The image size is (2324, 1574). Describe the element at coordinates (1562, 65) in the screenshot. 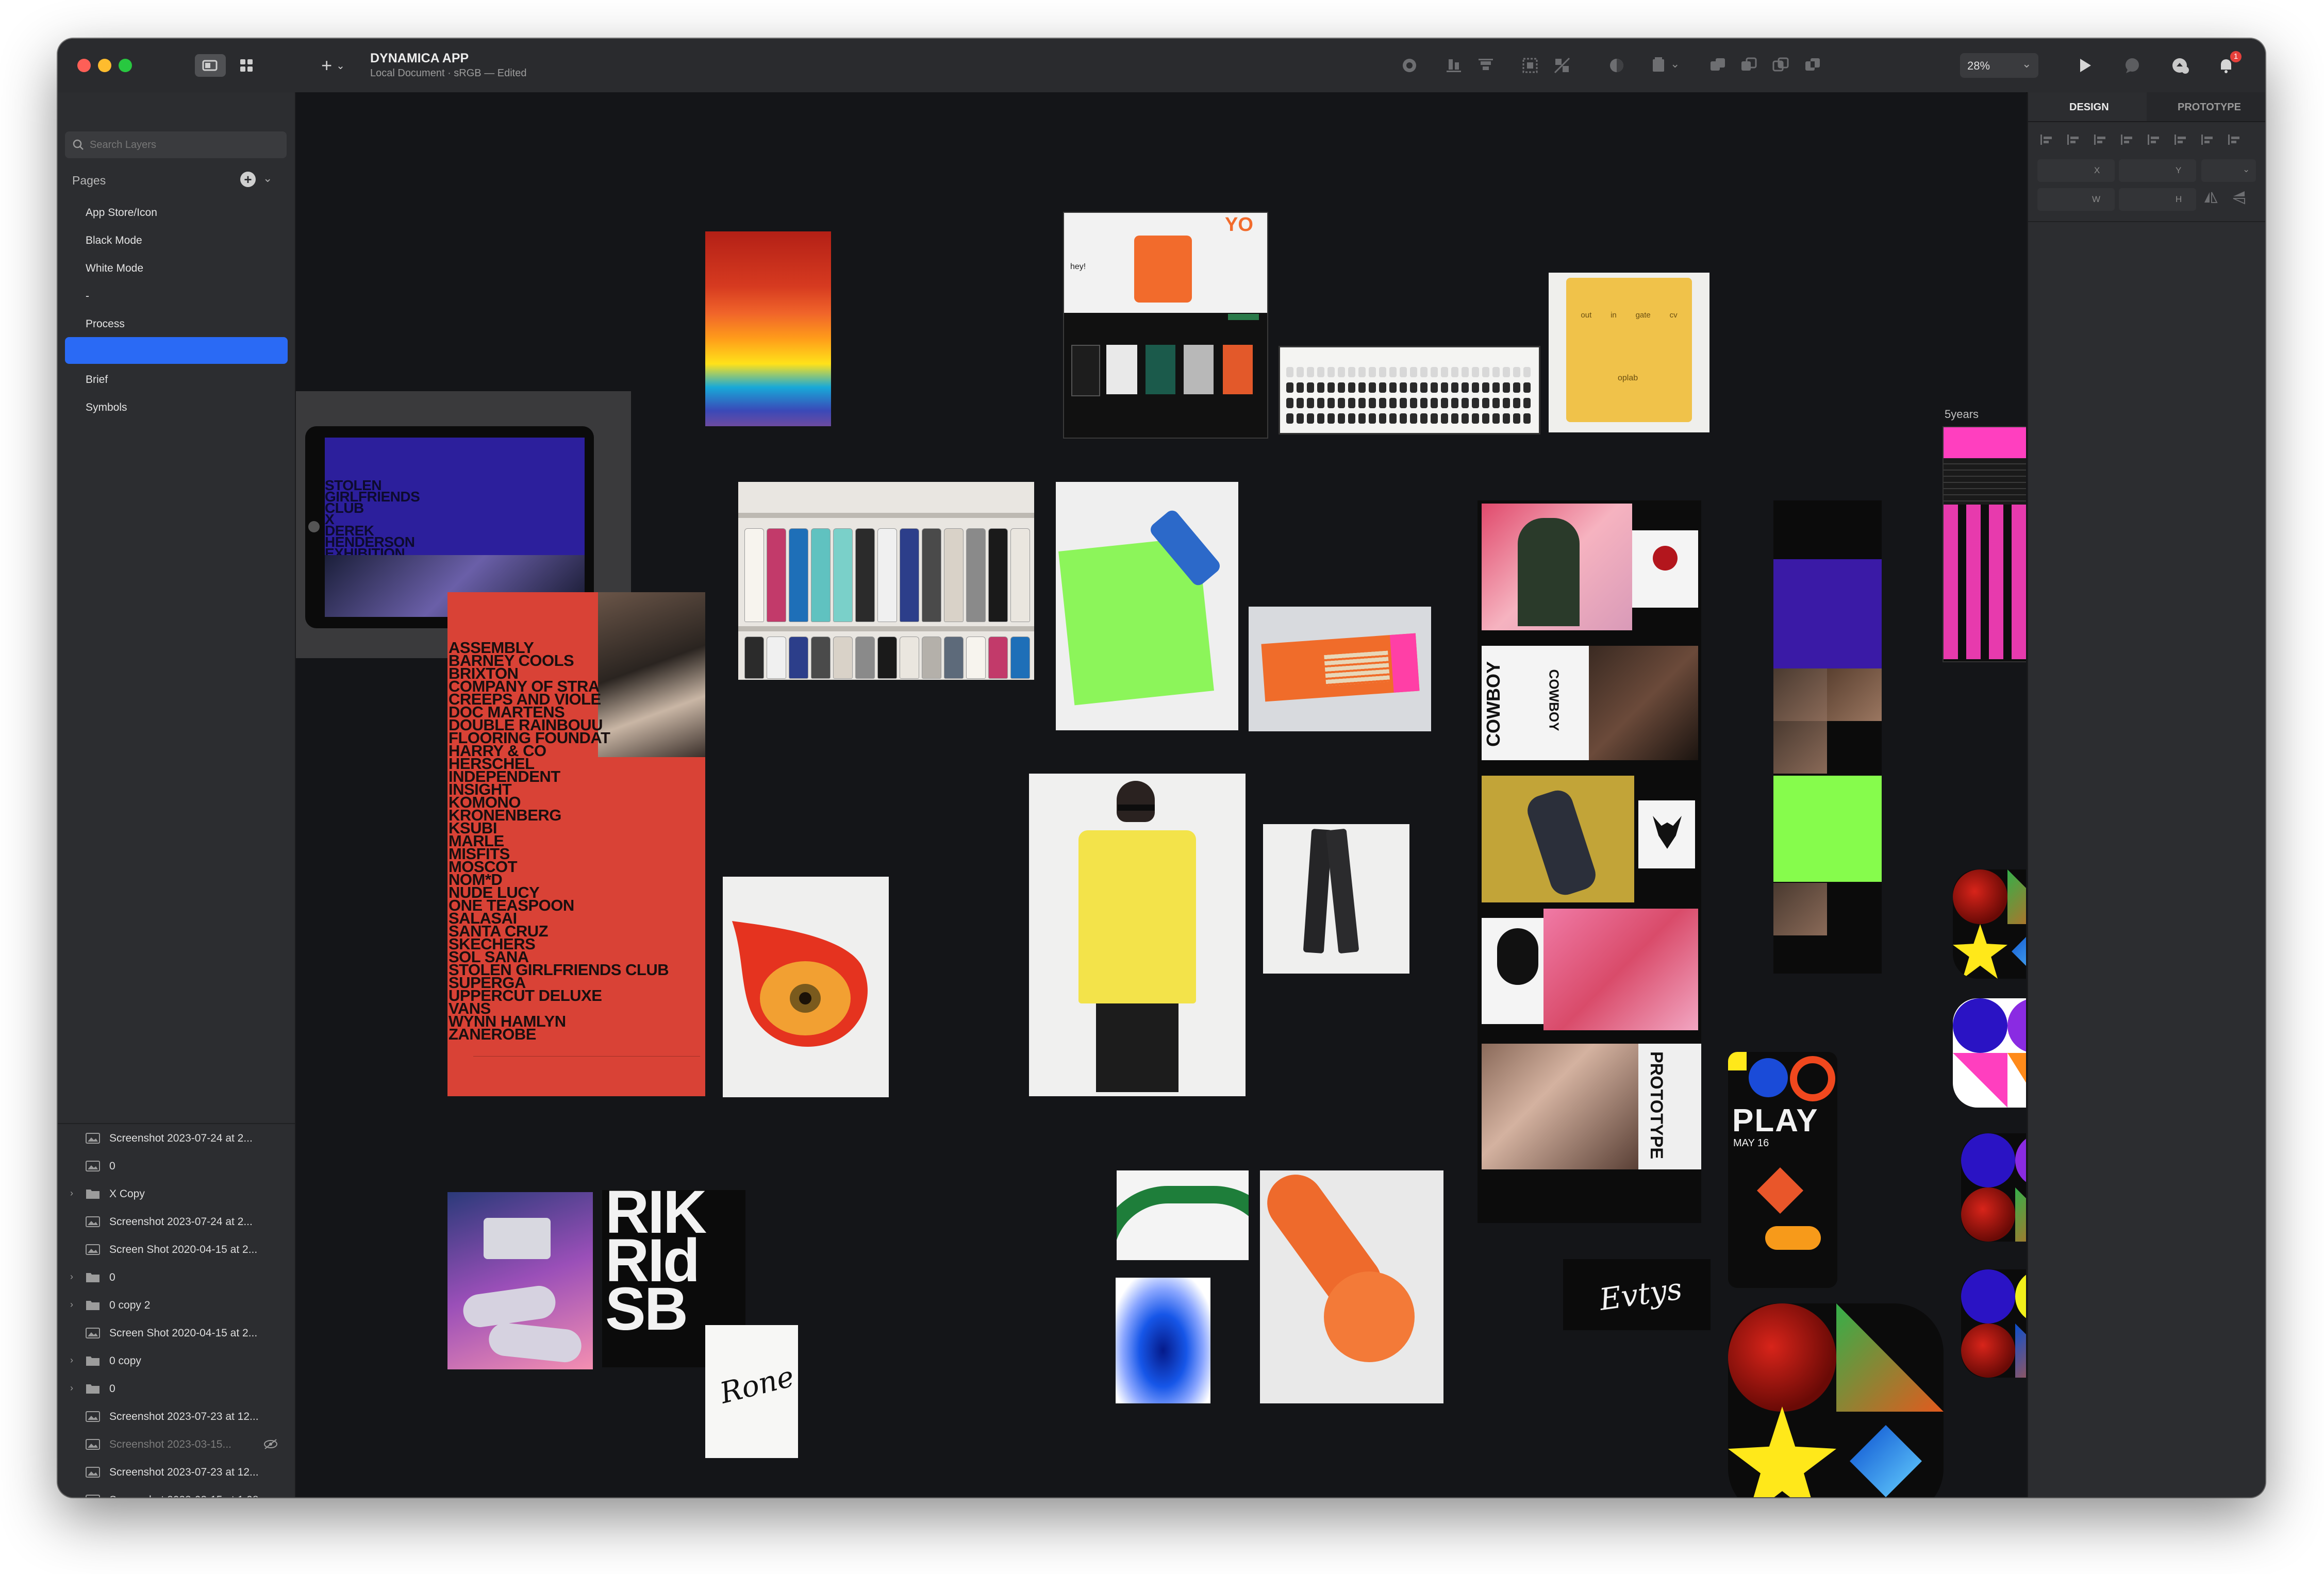

I see `ungroup-icon` at that location.